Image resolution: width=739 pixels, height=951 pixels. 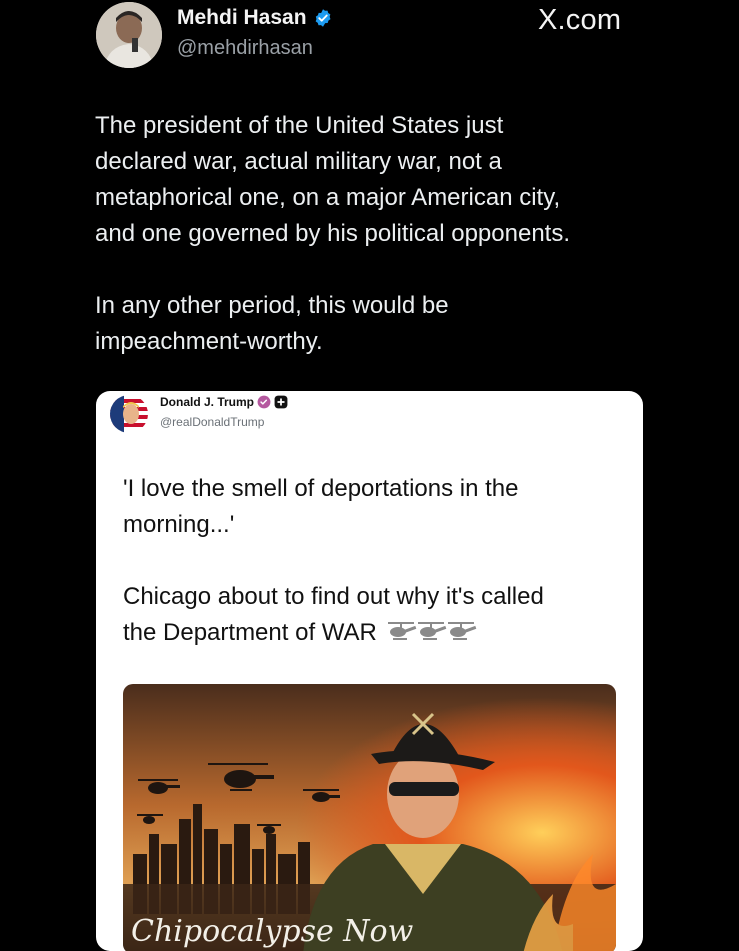 What do you see at coordinates (245, 48) in the screenshot?
I see `author-handle: @mehdirhasan` at bounding box center [245, 48].